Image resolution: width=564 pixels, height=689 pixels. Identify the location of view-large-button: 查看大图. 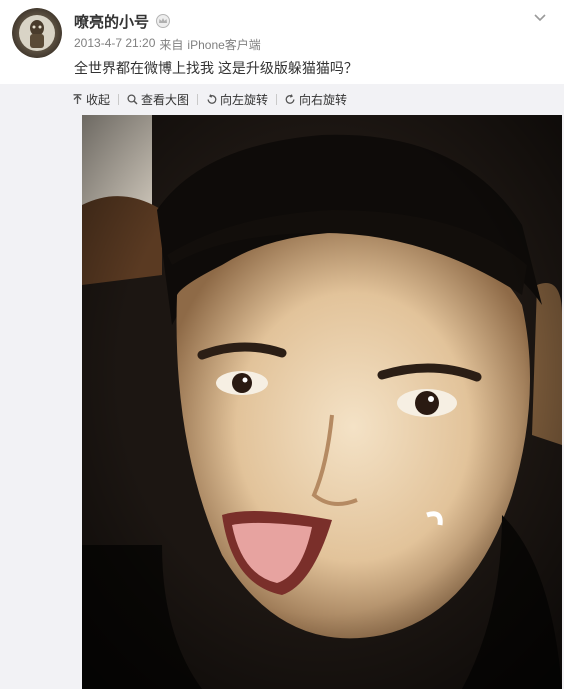
(158, 99).